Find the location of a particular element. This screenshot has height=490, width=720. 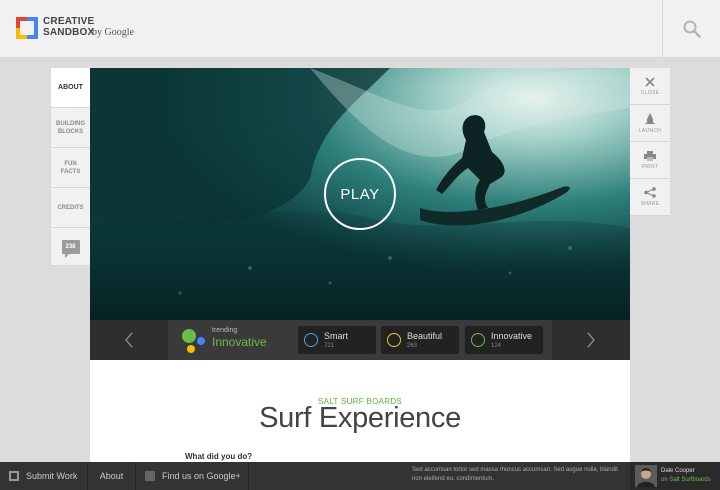

section-heading: What did you do? is located at coordinates (219, 456).